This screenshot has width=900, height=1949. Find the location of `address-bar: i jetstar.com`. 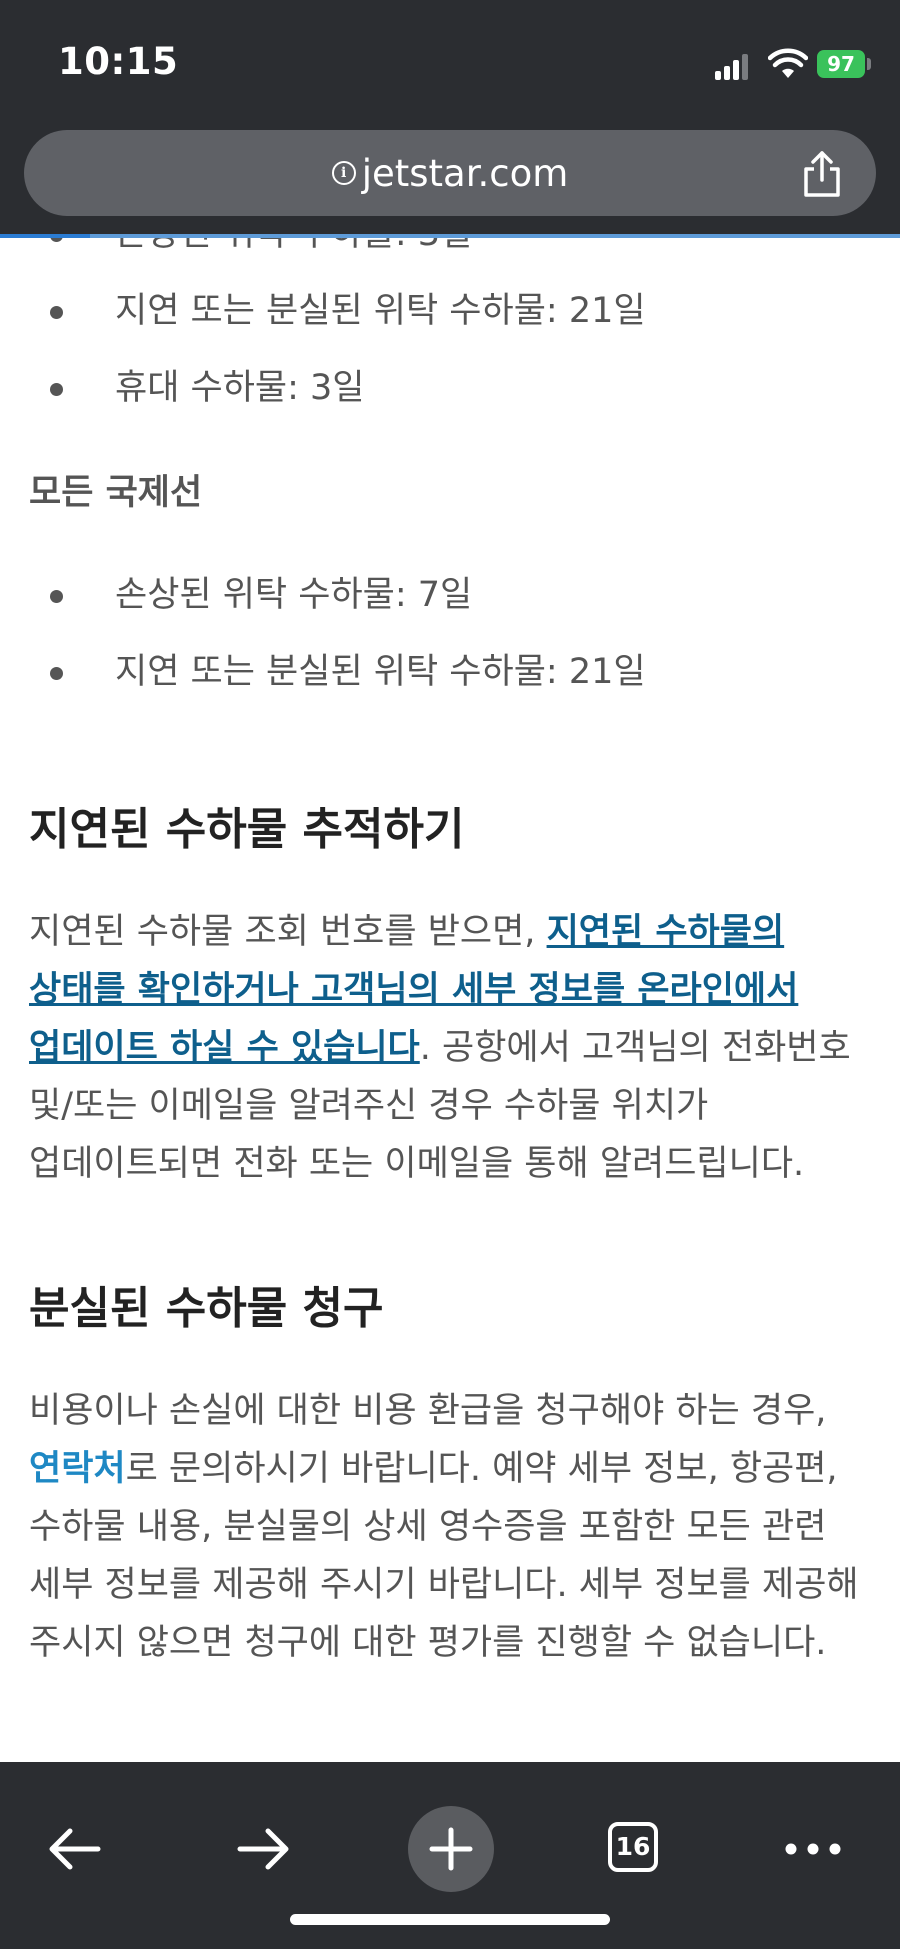

address-bar: i jetstar.com is located at coordinates (450, 173).